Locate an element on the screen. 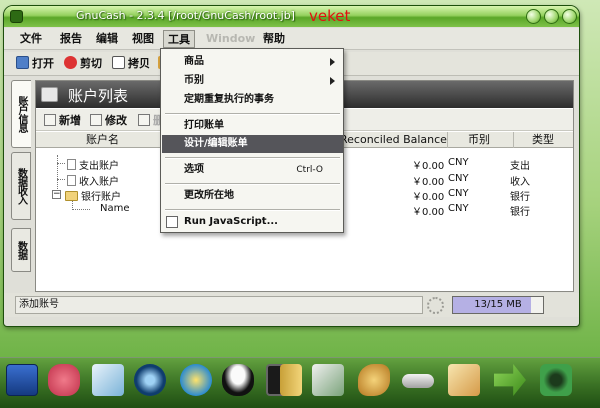 The image size is (600, 408). menu-item-currency: 币别 is located at coordinates (252, 81).